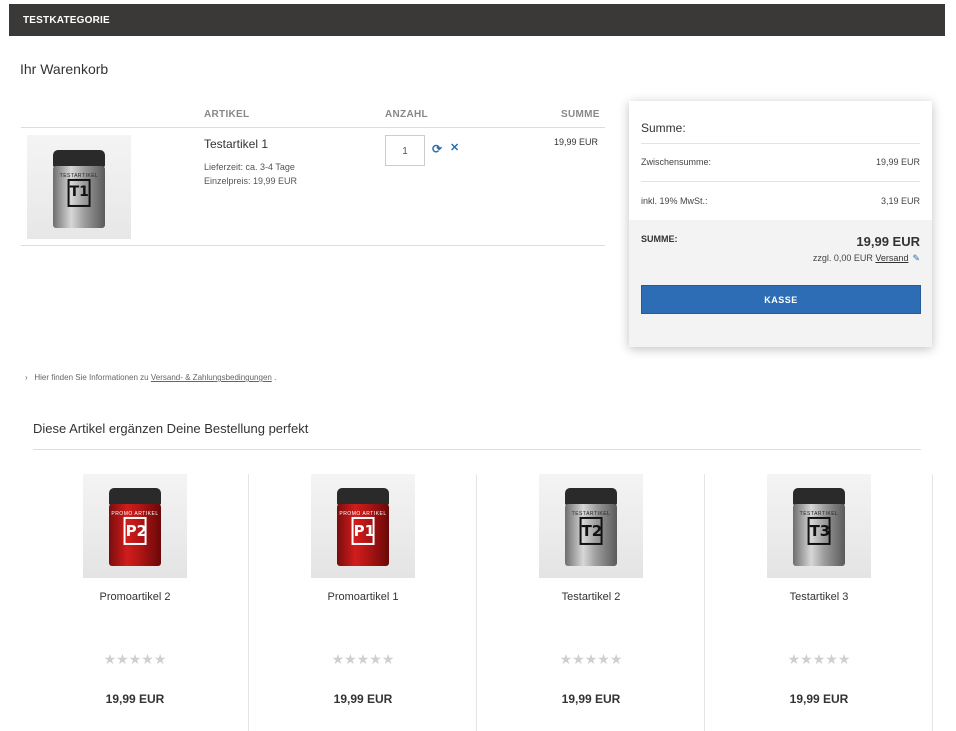 The width and height of the screenshot is (956, 731). I want to click on product-image: TESTARTIKEL T2, so click(591, 526).